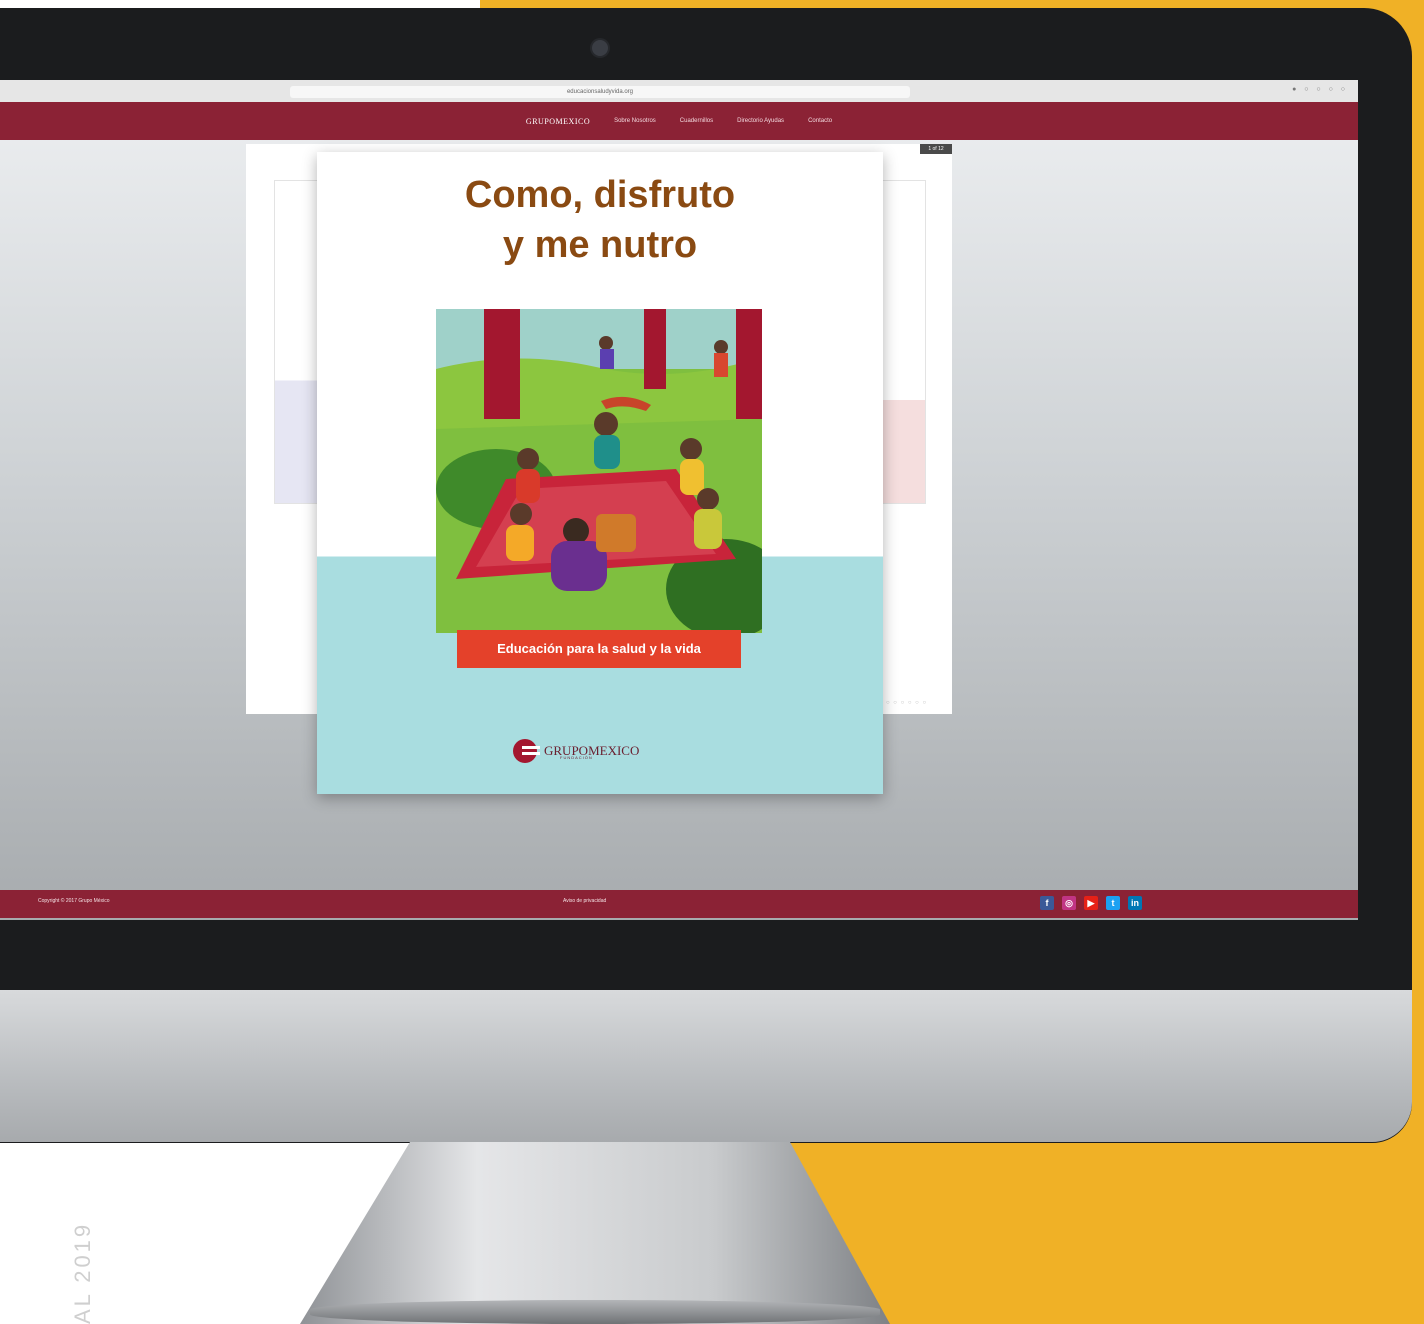  Describe the element at coordinates (903, 342) in the screenshot. I see `next-page-preview` at that location.